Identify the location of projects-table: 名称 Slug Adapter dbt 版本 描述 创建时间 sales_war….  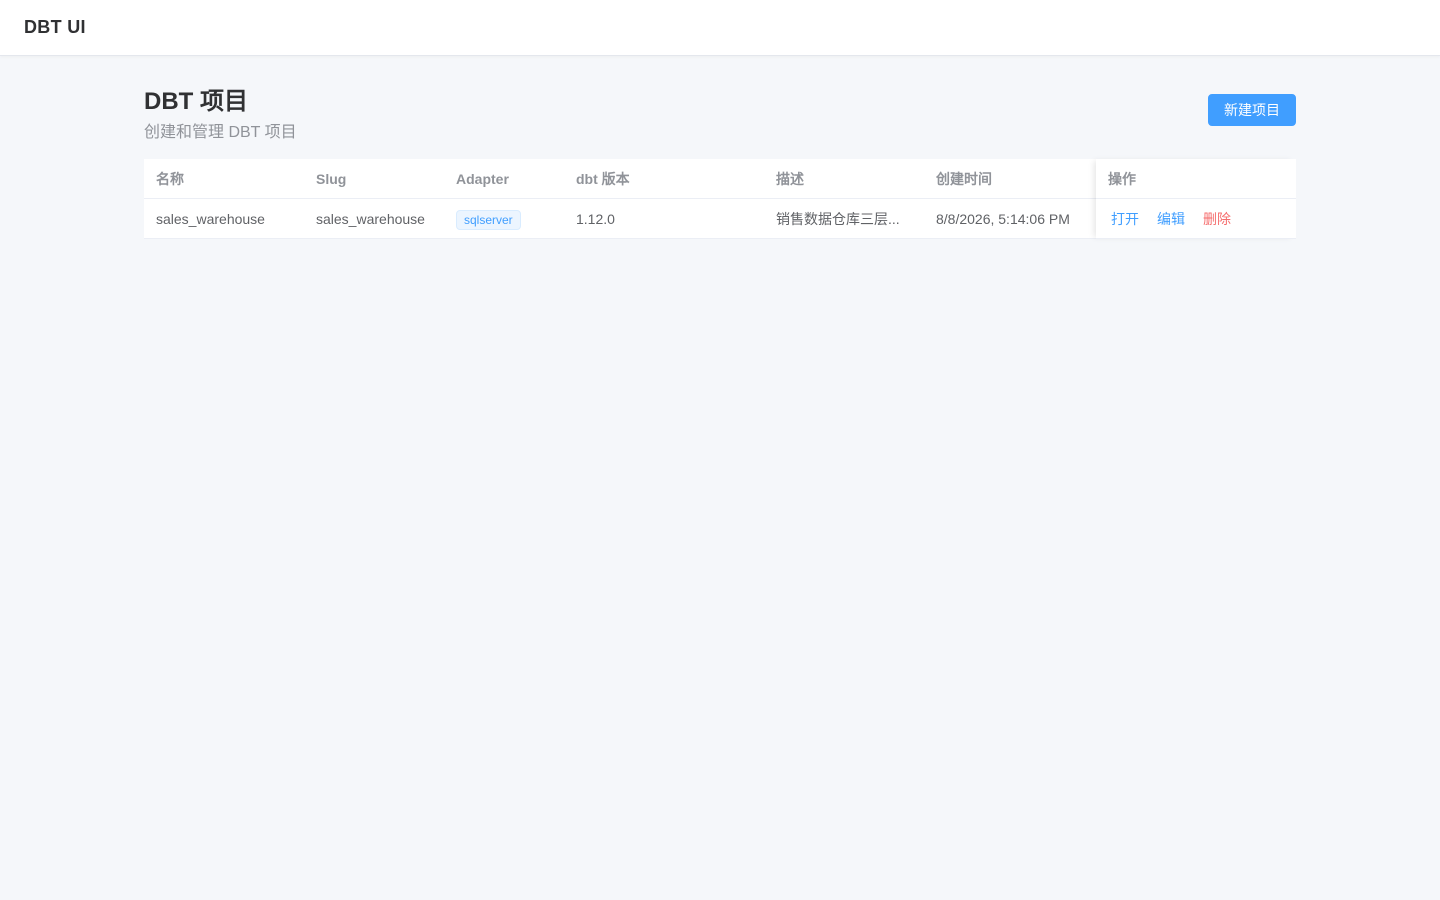
(720, 199).